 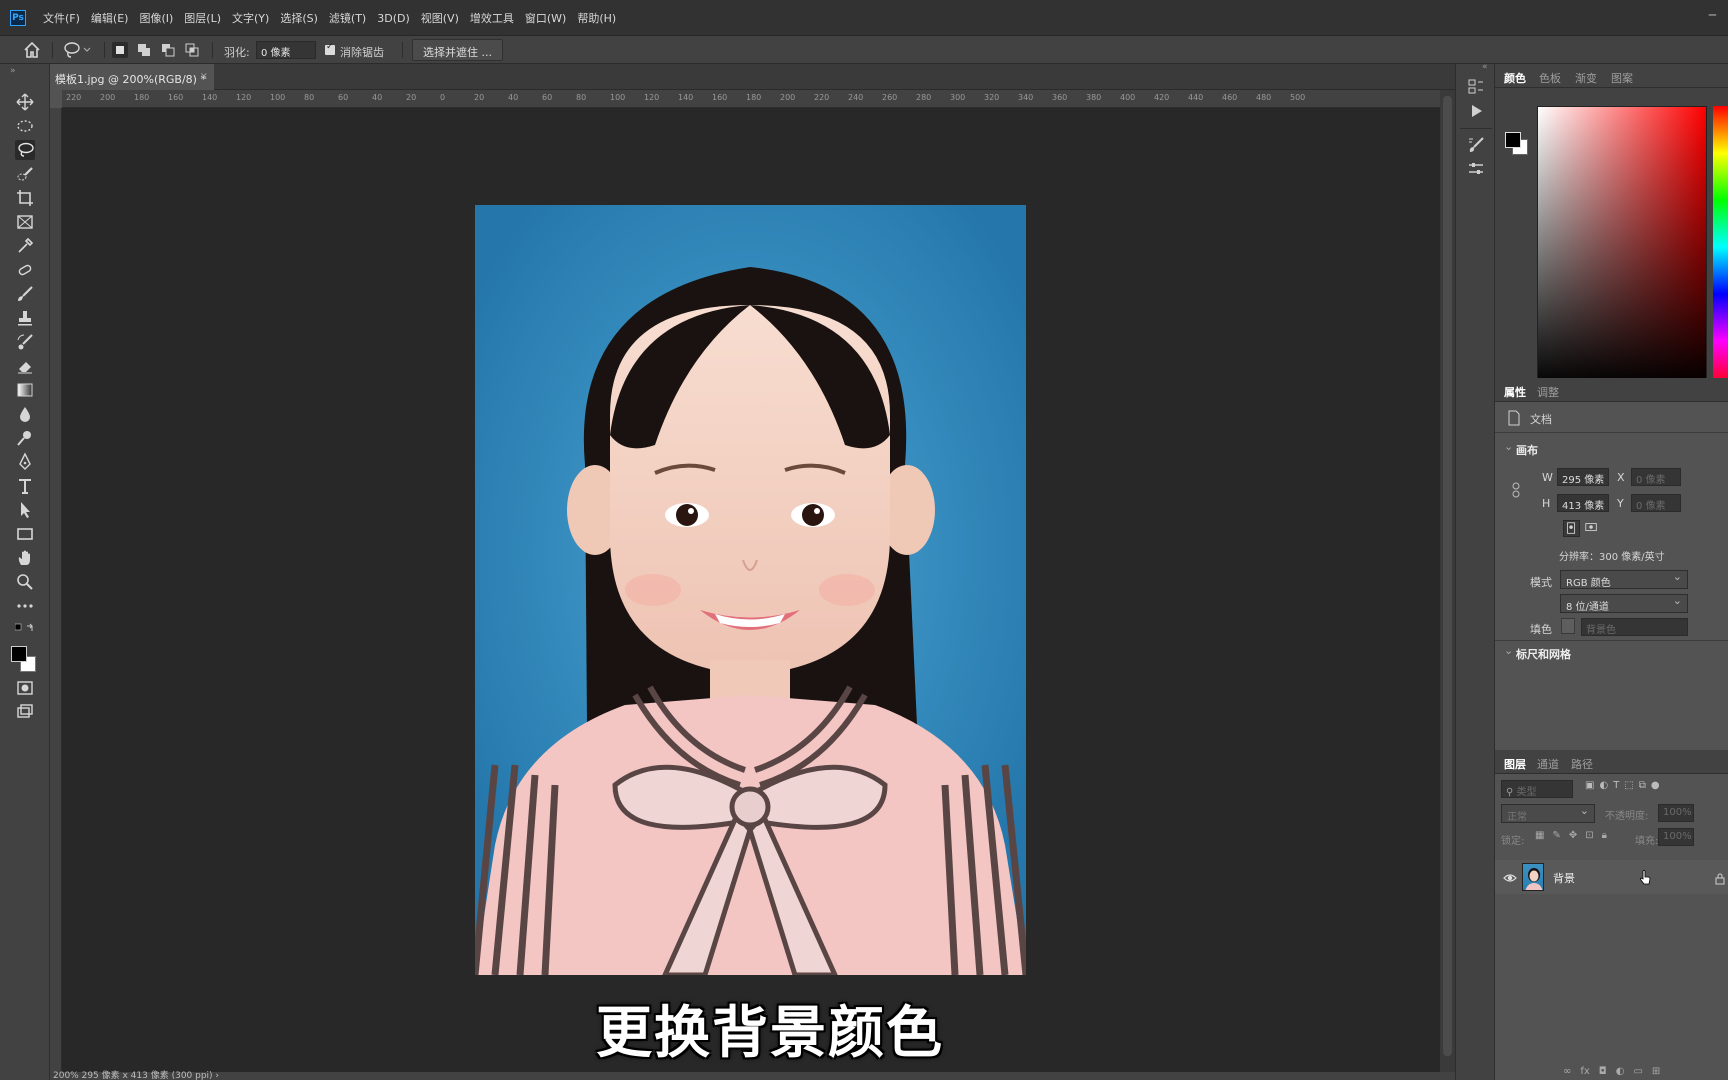 What do you see at coordinates (1712, 15) in the screenshot?
I see `minimize-icon: ─` at bounding box center [1712, 15].